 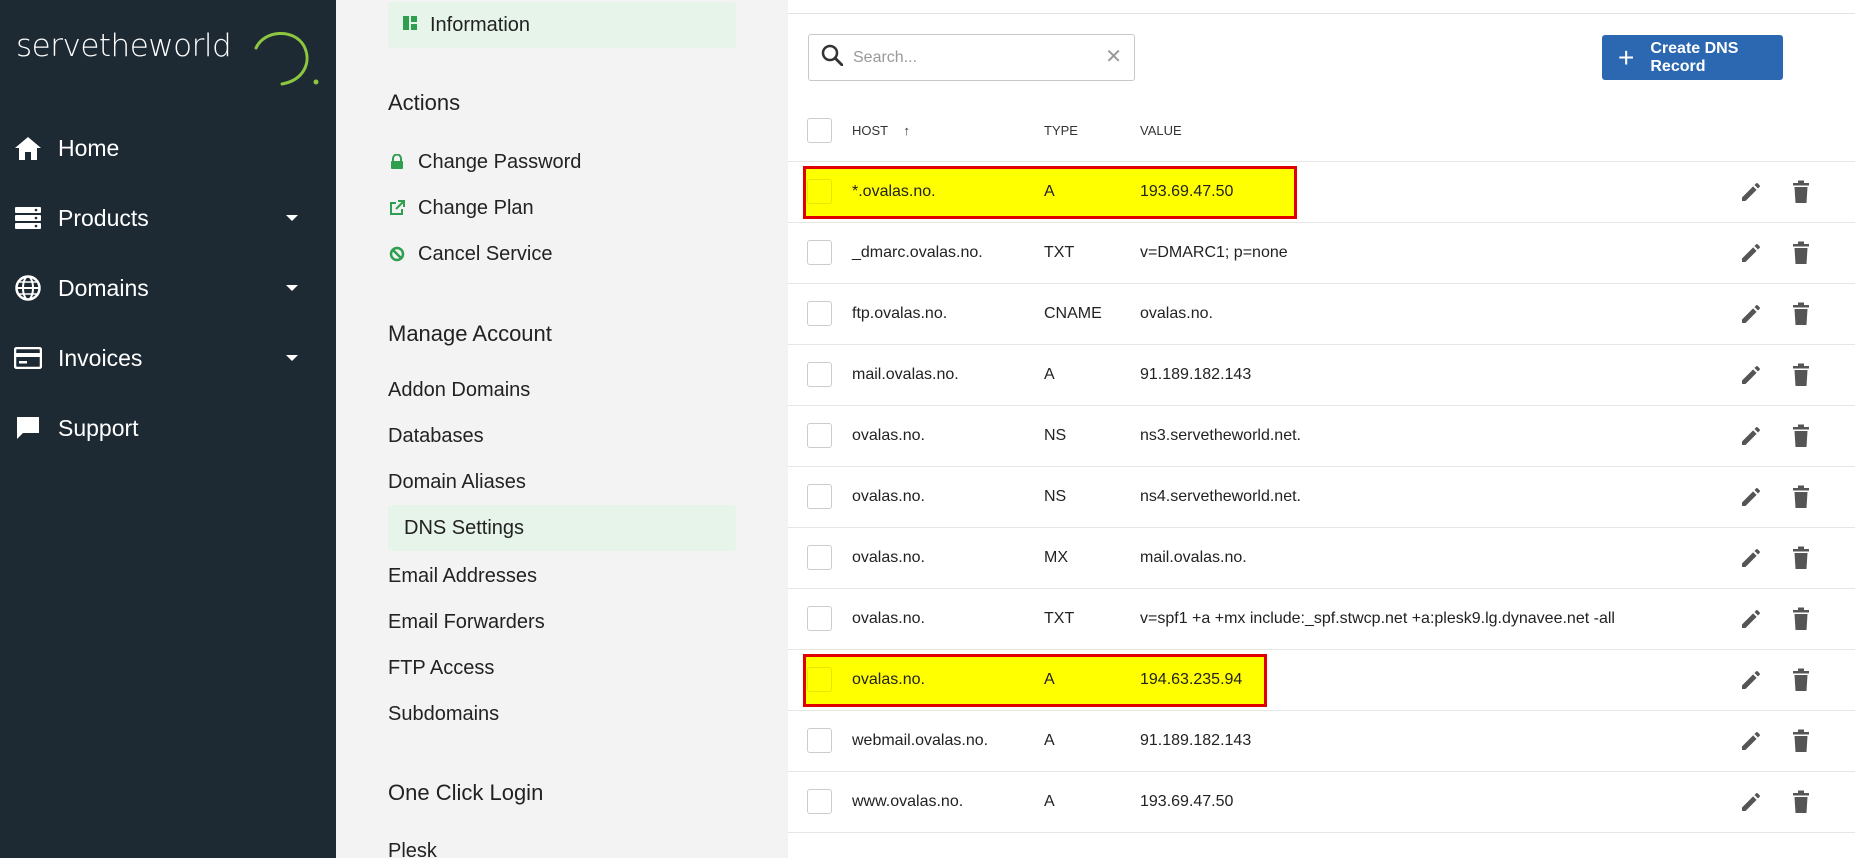 I want to click on nav-item-products: Products, so click(x=168, y=218).